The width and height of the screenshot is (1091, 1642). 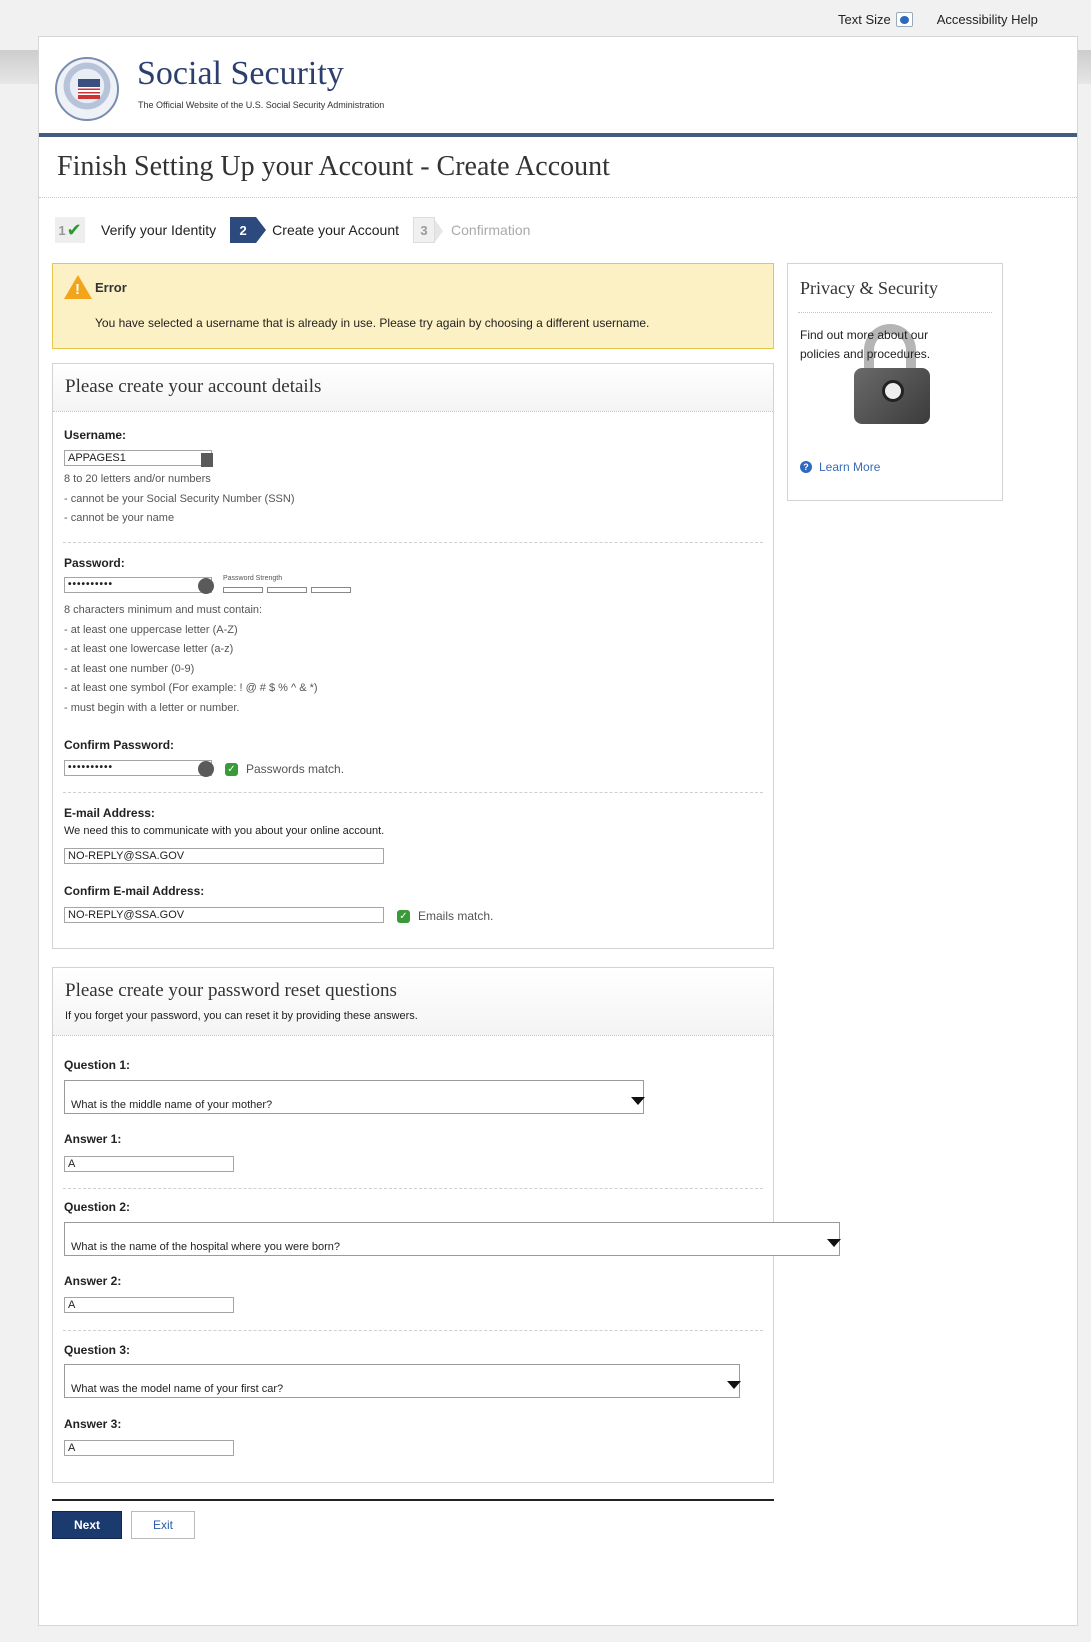 What do you see at coordinates (207, 460) in the screenshot?
I see `field-indicator-icon` at bounding box center [207, 460].